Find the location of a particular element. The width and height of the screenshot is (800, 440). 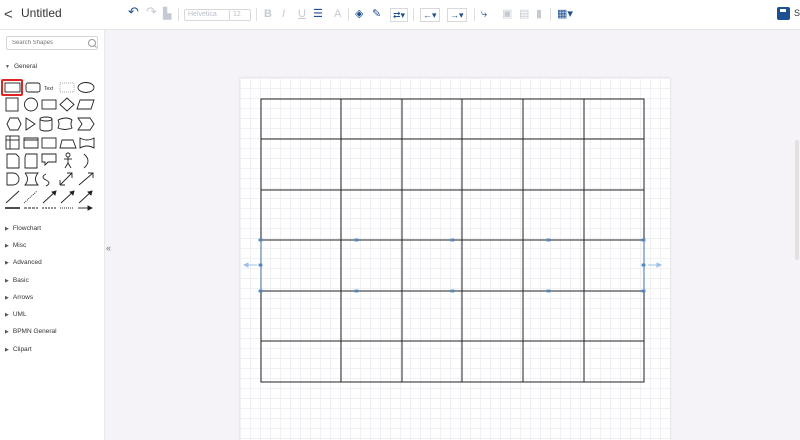

connector-style-icon: ⇄▾ is located at coordinates (399, 15).